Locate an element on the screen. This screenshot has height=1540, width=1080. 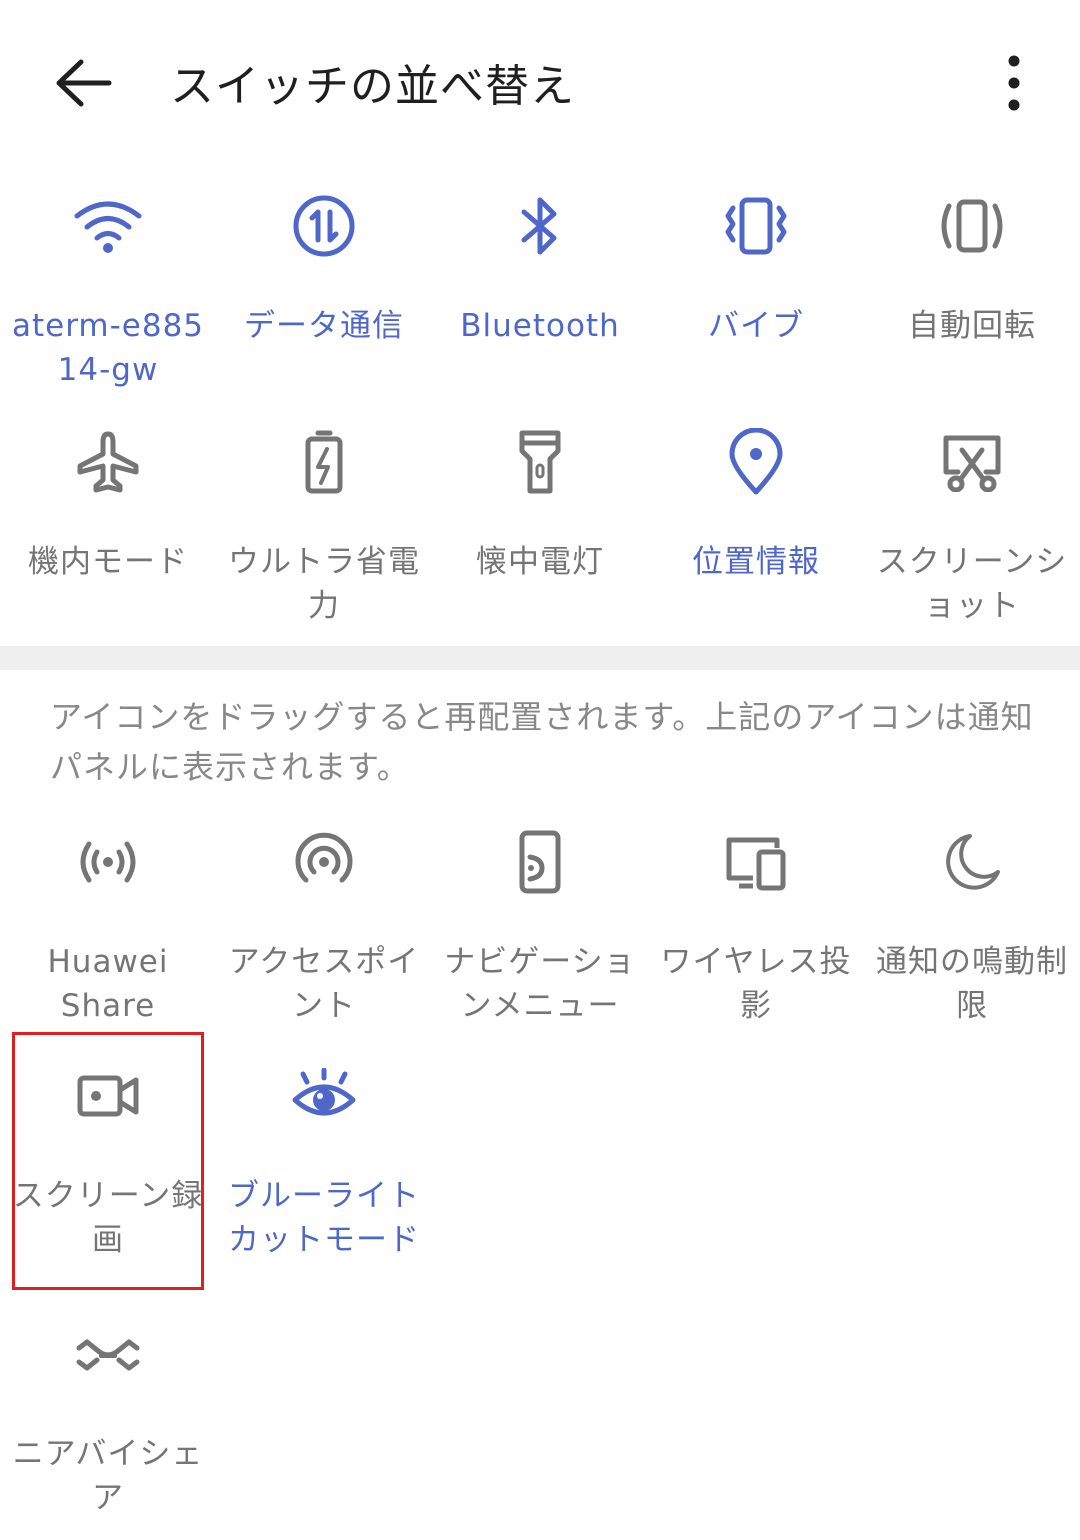
tile-vibrate: バイブ is located at coordinates (756, 281).